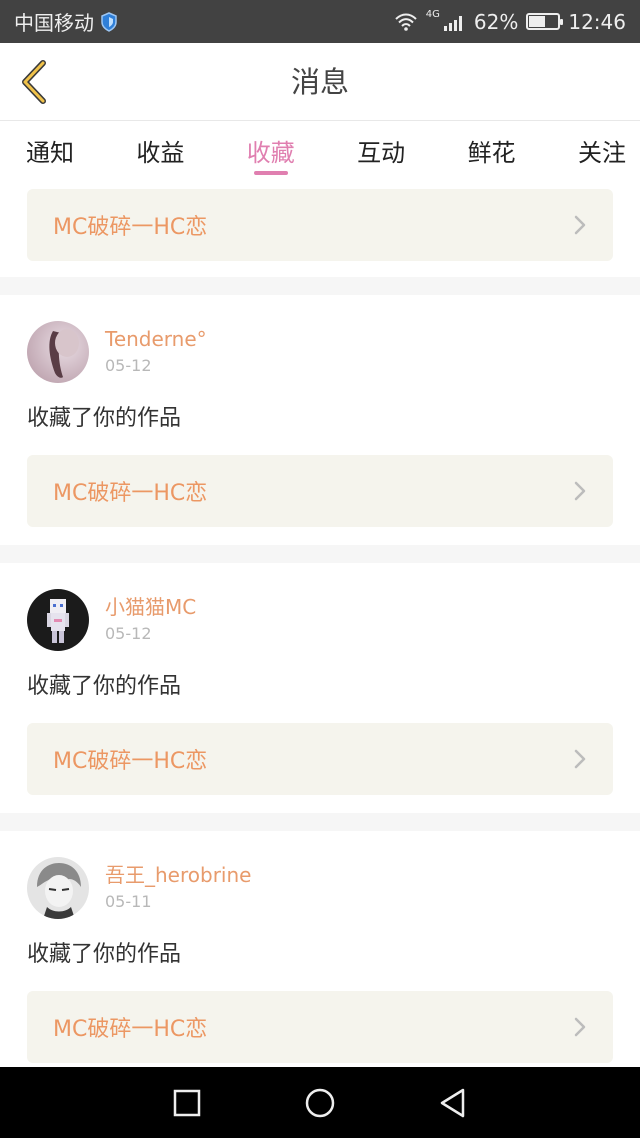 The height and width of the screenshot is (1138, 640). Describe the element at coordinates (178, 875) in the screenshot. I see `username: 吾王_herobrine` at that location.